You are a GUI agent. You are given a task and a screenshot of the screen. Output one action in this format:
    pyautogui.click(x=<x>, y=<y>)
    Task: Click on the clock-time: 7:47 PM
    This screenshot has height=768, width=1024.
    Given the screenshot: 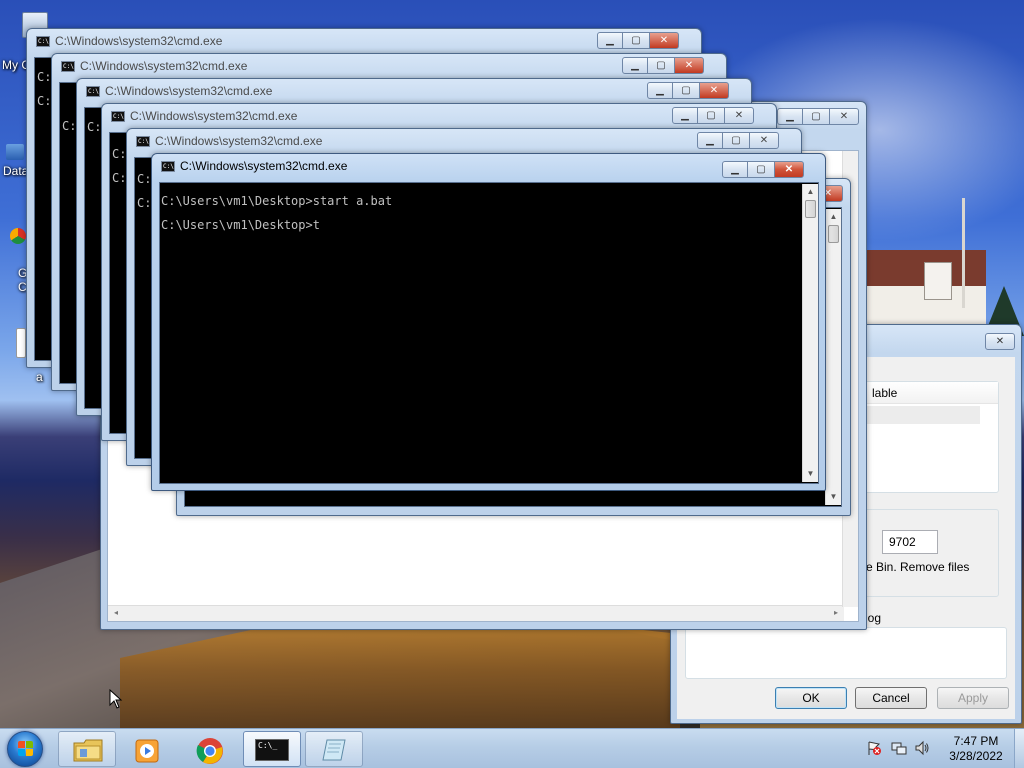 What is the action you would take?
    pyautogui.click(x=976, y=741)
    